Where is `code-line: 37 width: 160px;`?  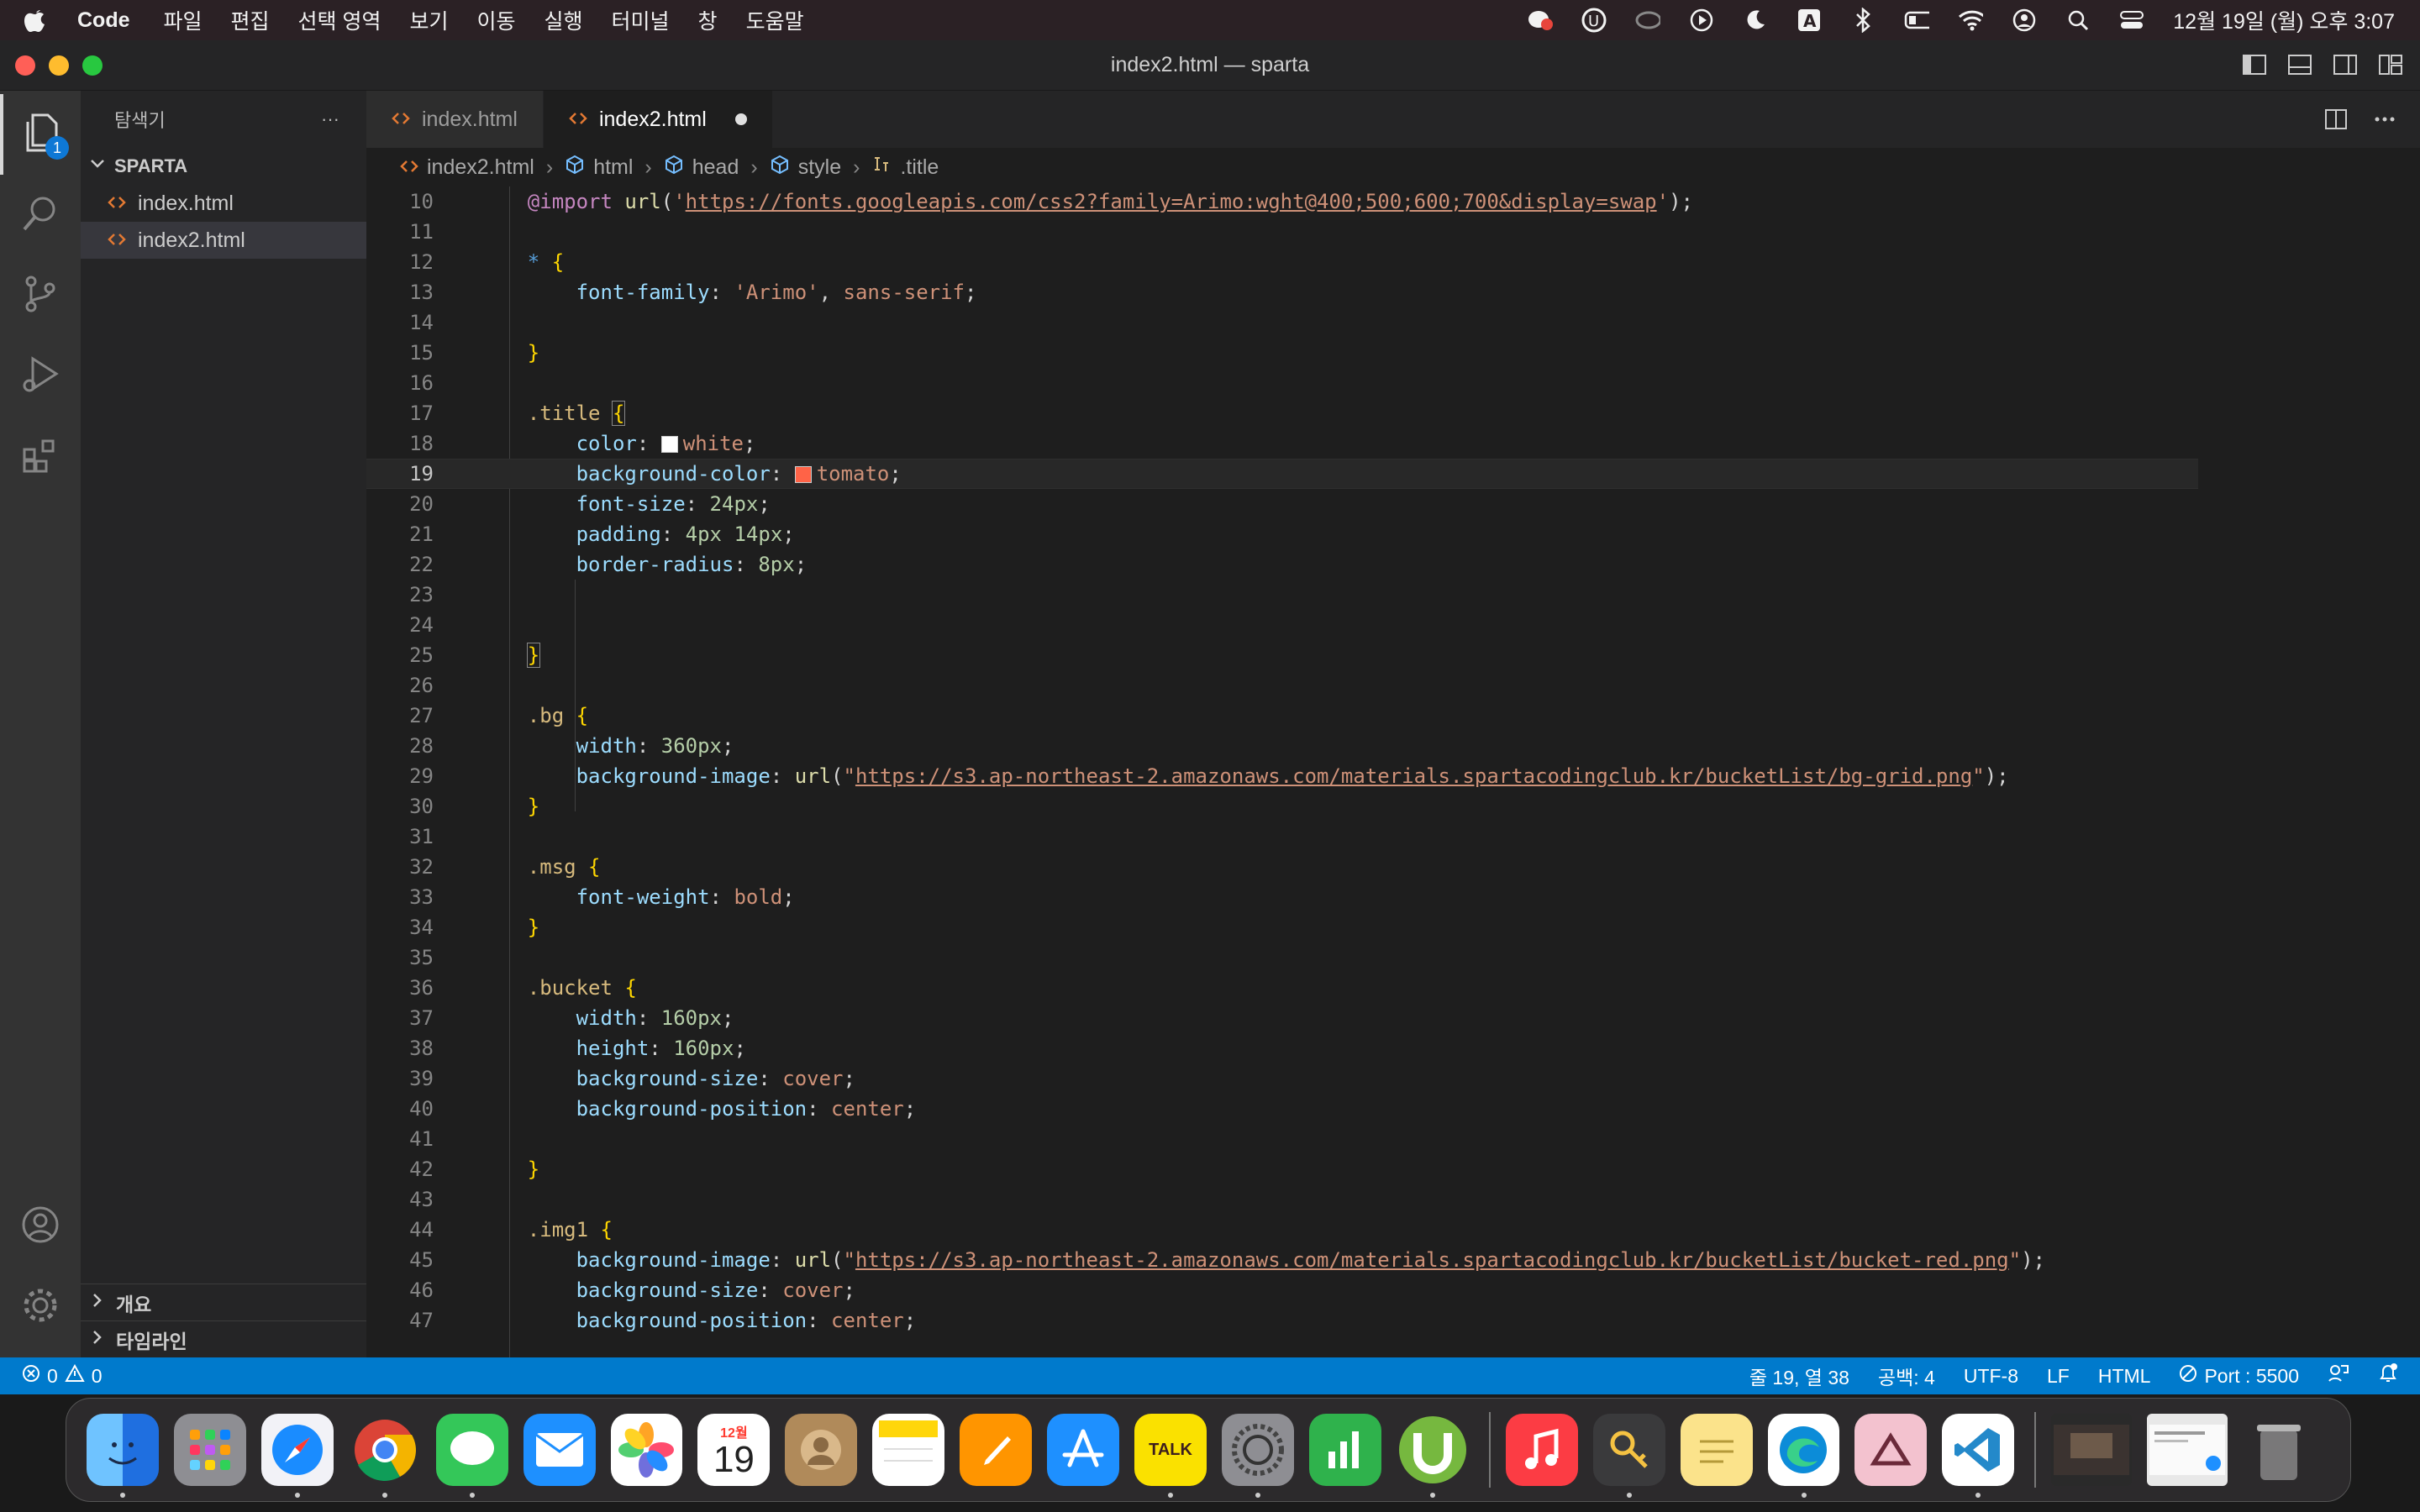 code-line: 37 width: 160px; is located at coordinates (1282, 1018).